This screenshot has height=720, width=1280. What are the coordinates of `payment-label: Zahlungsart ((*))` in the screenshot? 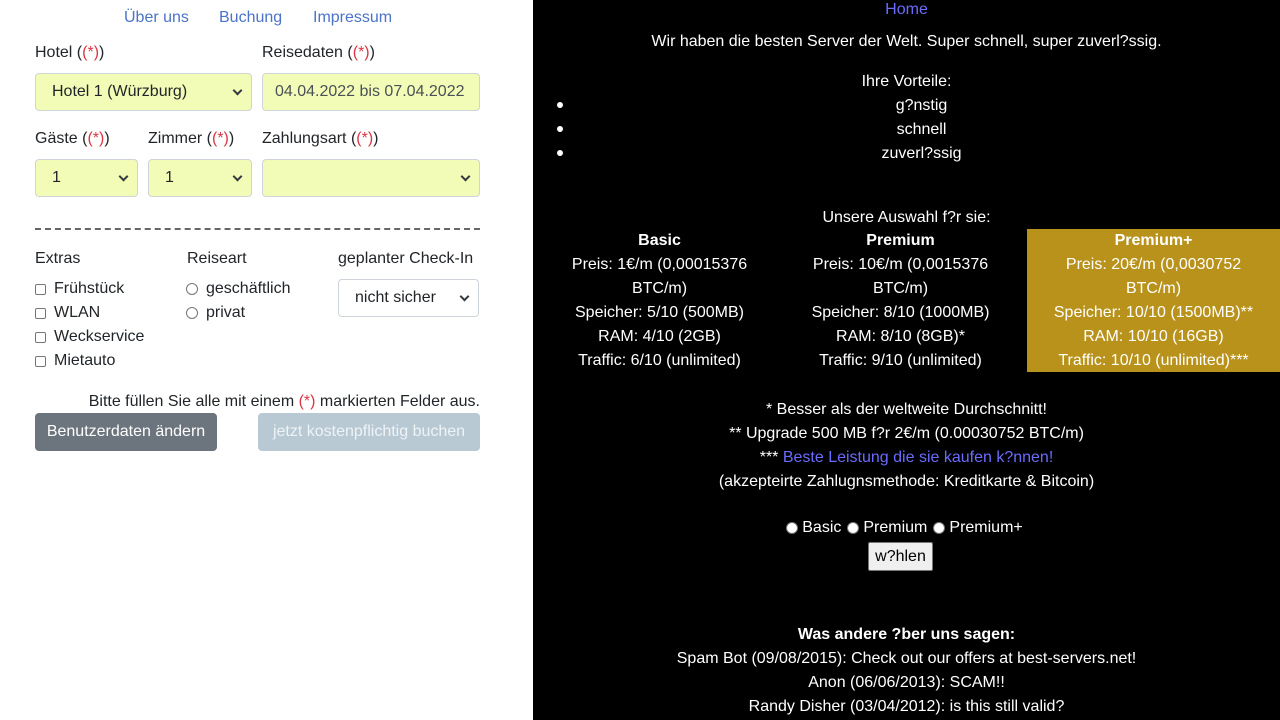 It's located at (320, 138).